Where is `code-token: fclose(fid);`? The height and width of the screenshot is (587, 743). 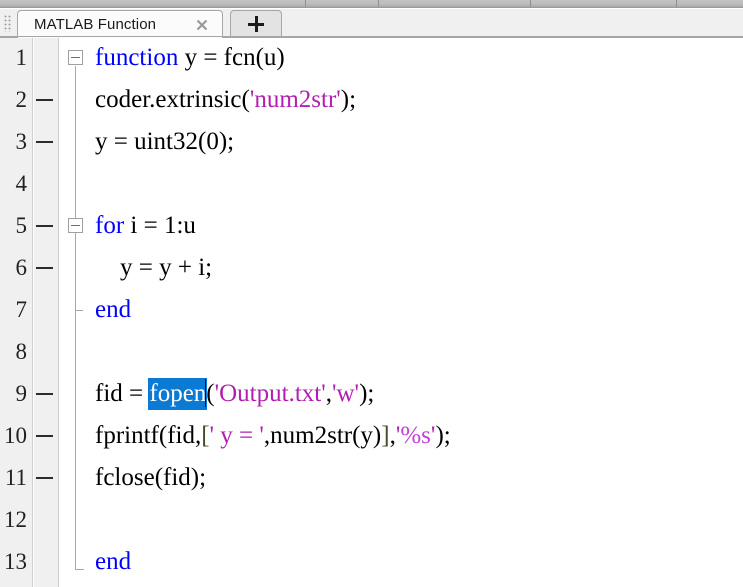
code-token: fclose(fid); is located at coordinates (151, 477).